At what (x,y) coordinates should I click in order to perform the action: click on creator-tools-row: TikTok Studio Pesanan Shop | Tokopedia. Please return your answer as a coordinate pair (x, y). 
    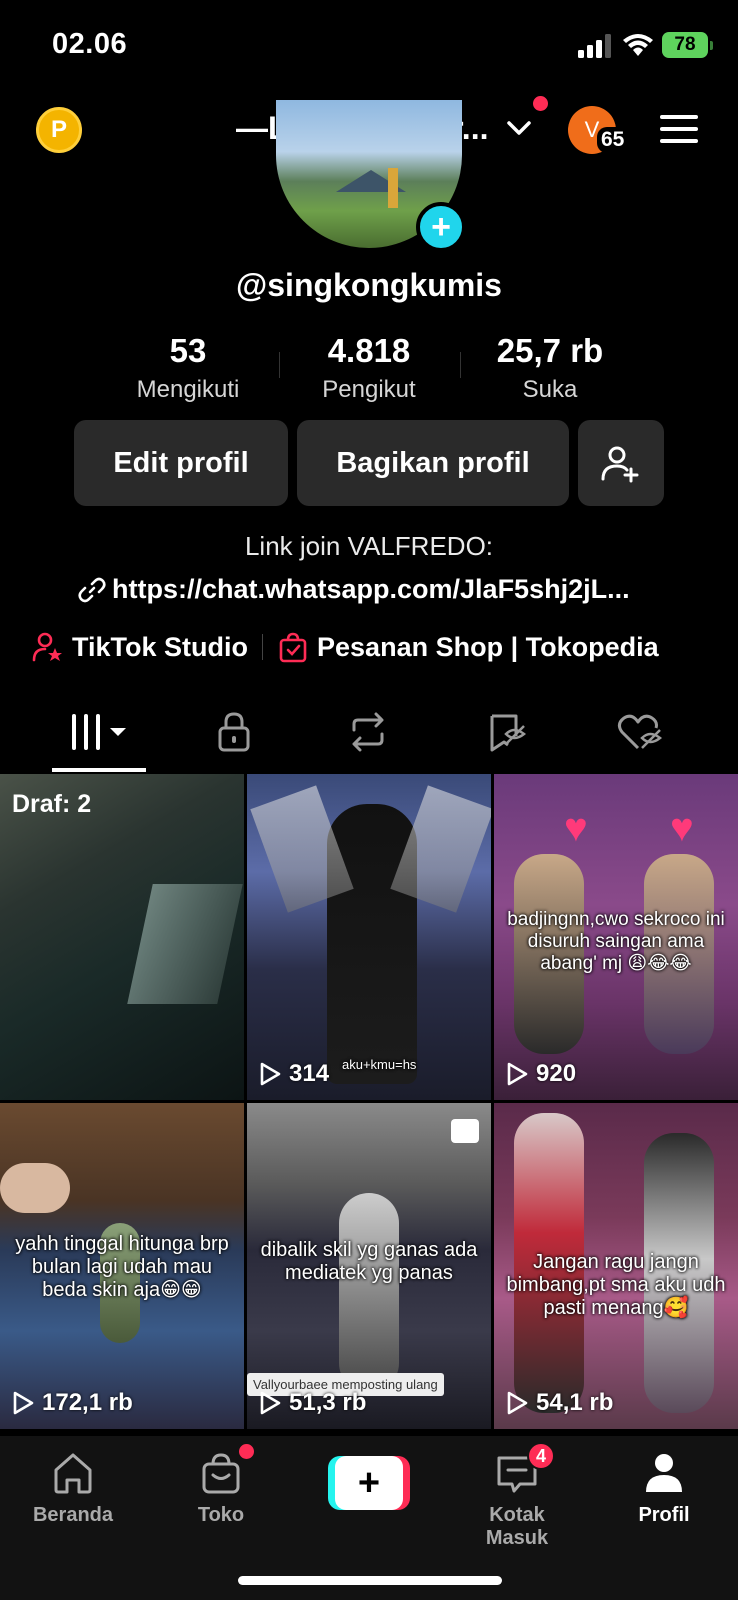
    Looking at the image, I should click on (345, 647).